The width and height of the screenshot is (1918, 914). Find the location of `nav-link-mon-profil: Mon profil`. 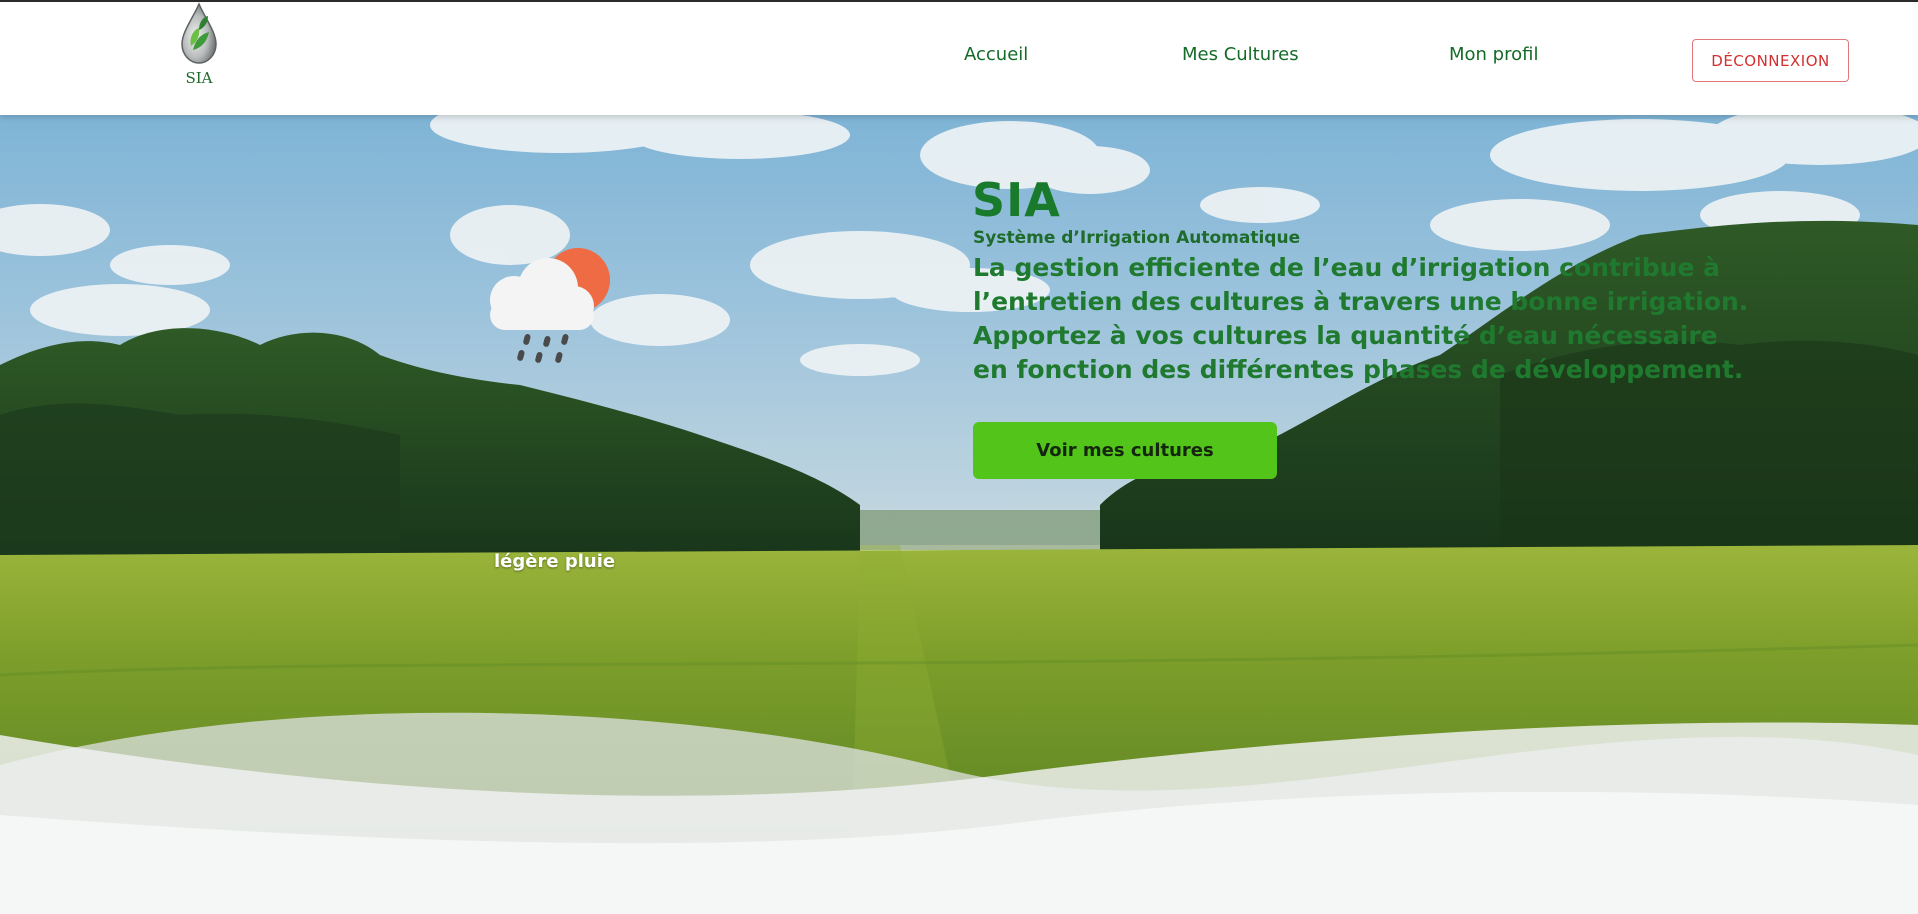

nav-link-mon-profil: Mon profil is located at coordinates (1493, 54).